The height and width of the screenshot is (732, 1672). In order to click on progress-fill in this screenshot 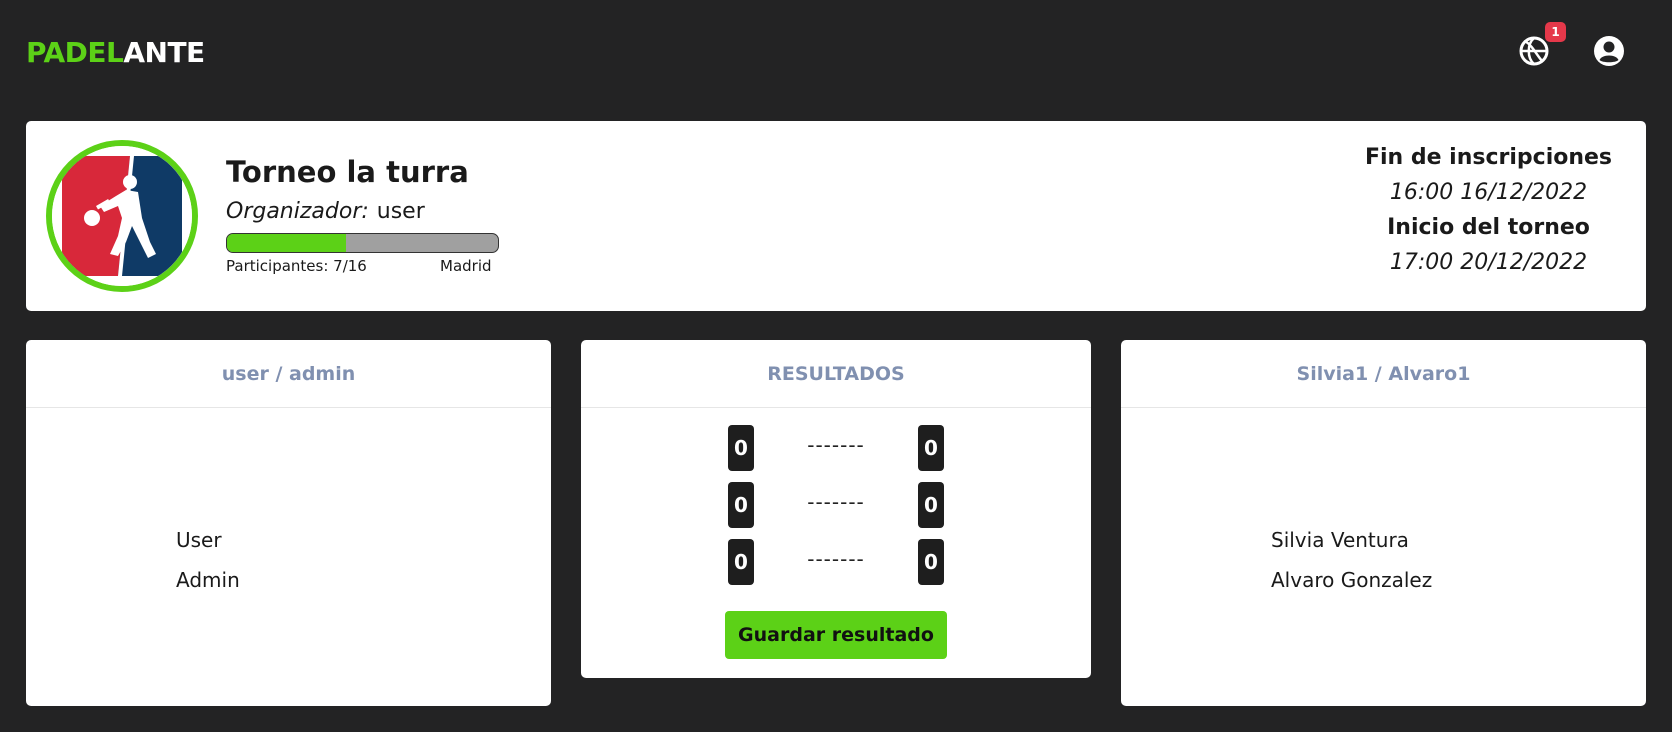, I will do `click(286, 243)`.